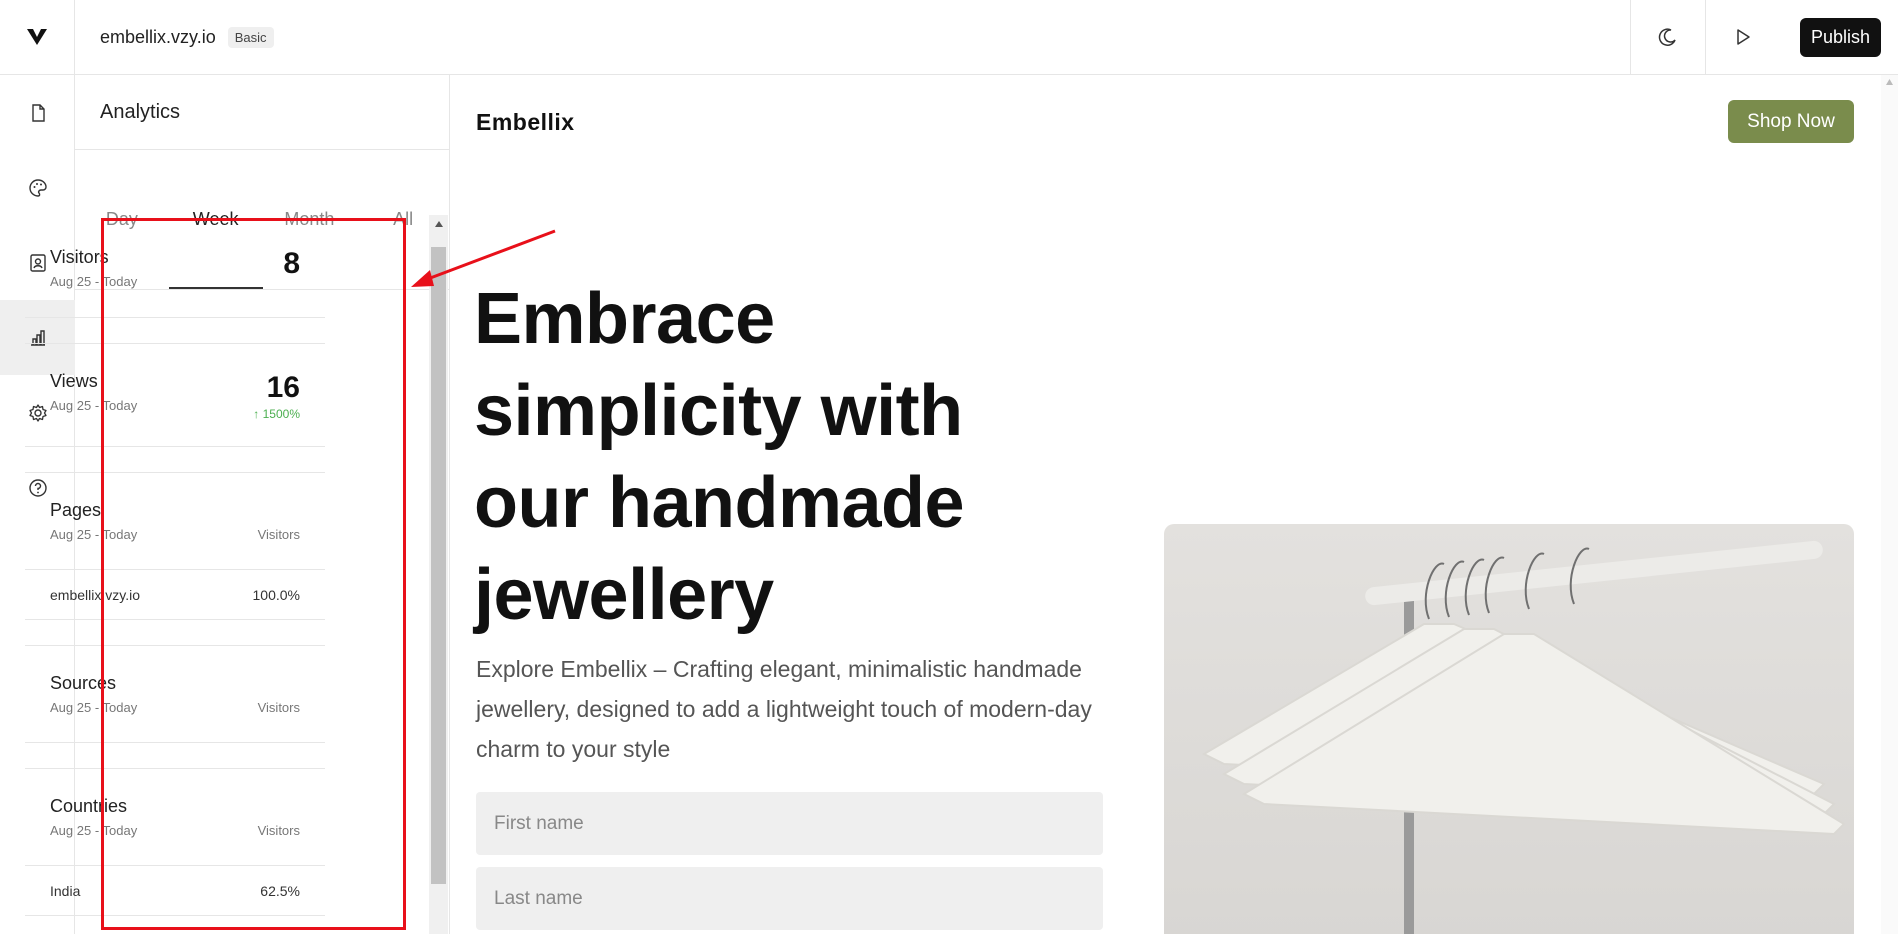  What do you see at coordinates (94, 707) in the screenshot?
I see `sources-range: Aug 25 - Today` at bounding box center [94, 707].